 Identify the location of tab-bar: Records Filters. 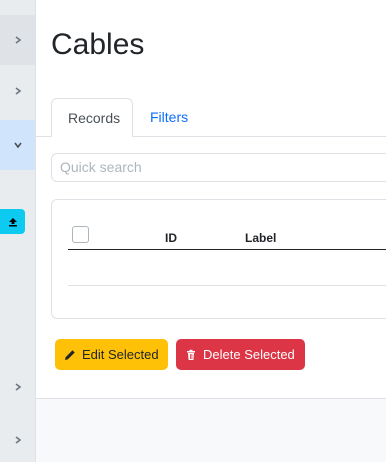
(211, 117).